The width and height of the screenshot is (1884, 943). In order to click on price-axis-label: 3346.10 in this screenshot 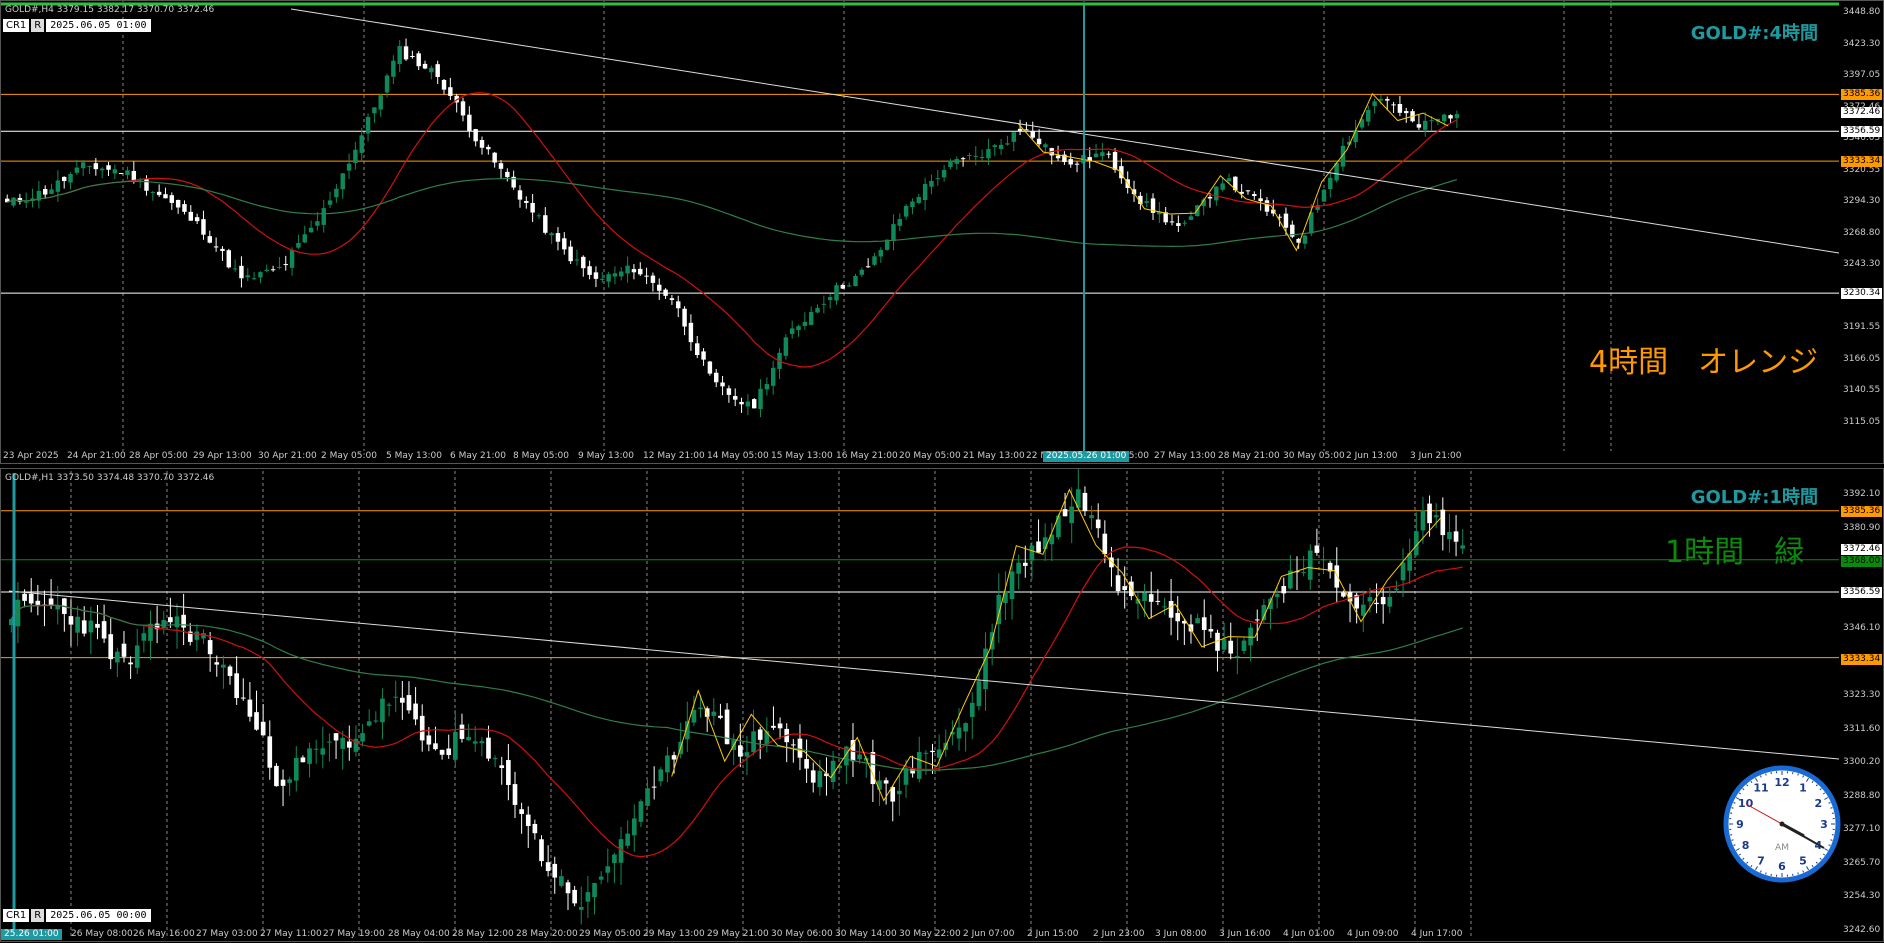, I will do `click(1861, 628)`.